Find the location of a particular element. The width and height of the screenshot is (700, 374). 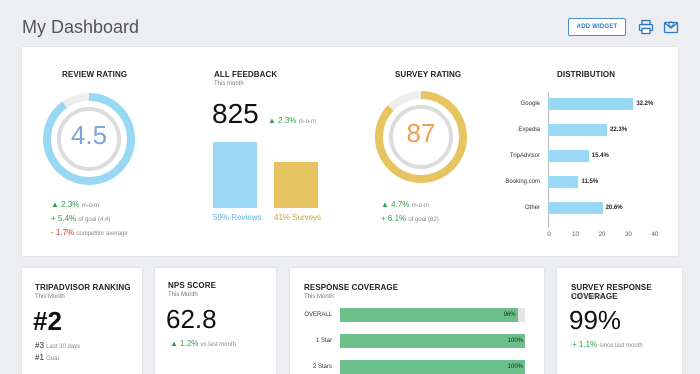

row-value: #3 is located at coordinates (39, 345).